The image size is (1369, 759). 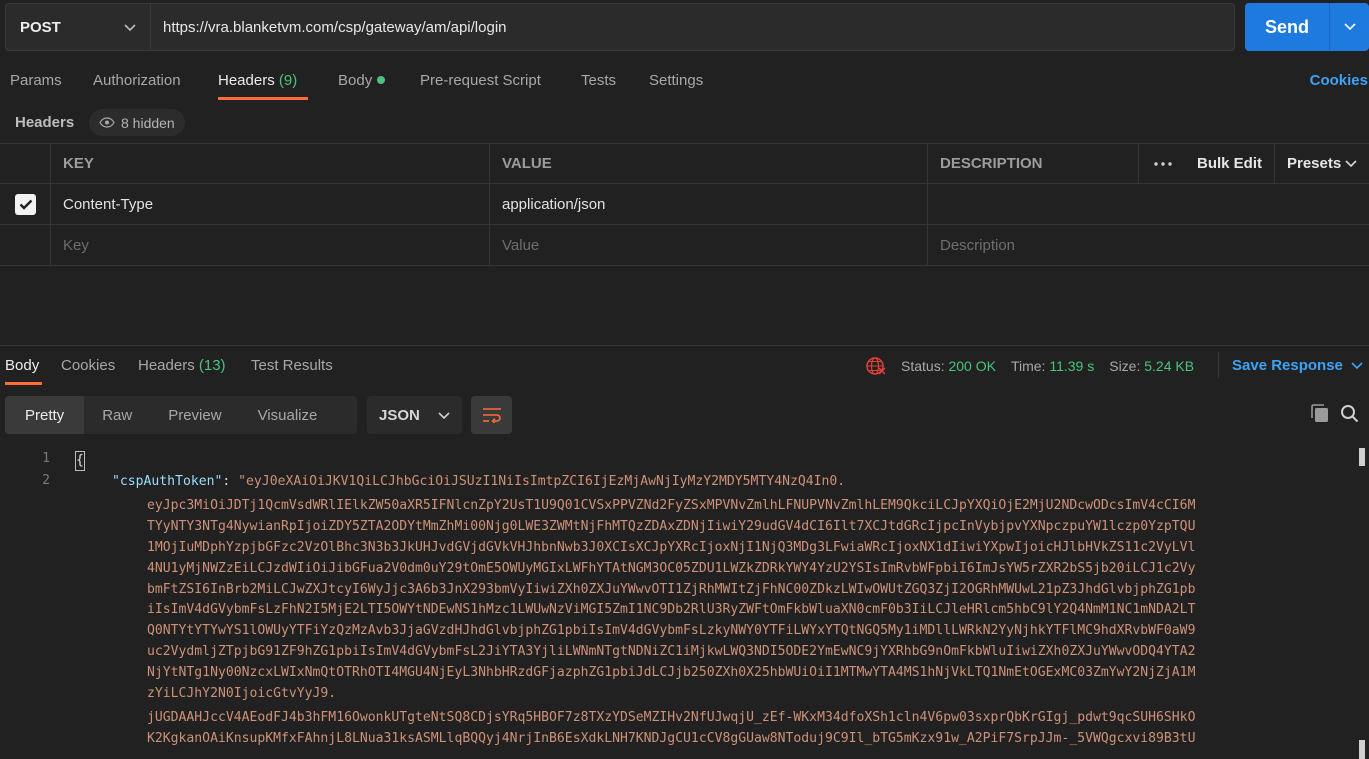 What do you see at coordinates (1169, 366) in the screenshot?
I see `size-value: 5.24 KB` at bounding box center [1169, 366].